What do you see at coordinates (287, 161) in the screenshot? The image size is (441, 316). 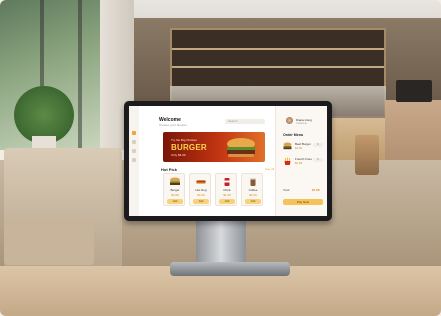 I see `fries-icon` at bounding box center [287, 161].